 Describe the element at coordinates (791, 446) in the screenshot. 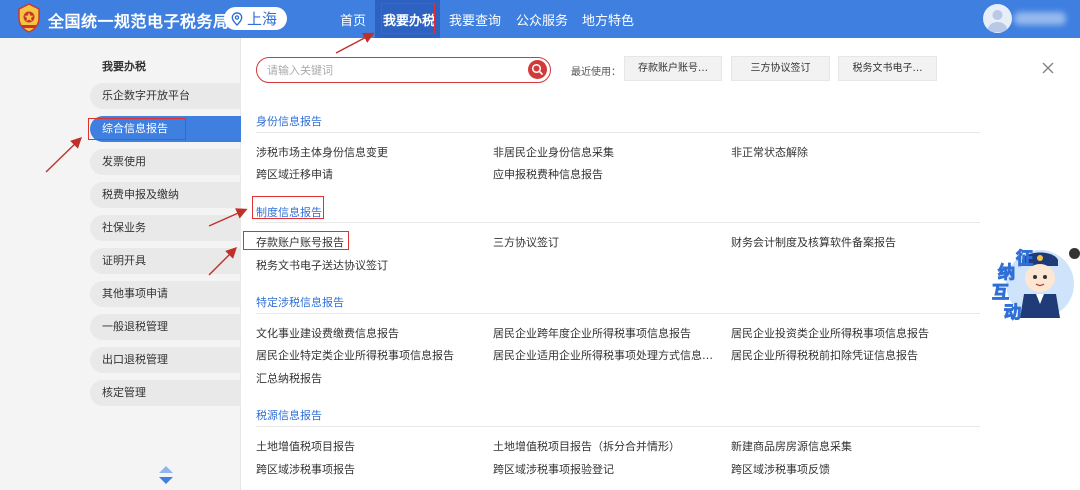

I see `link-new-housing-info: 新建商品房房源信息采集` at that location.